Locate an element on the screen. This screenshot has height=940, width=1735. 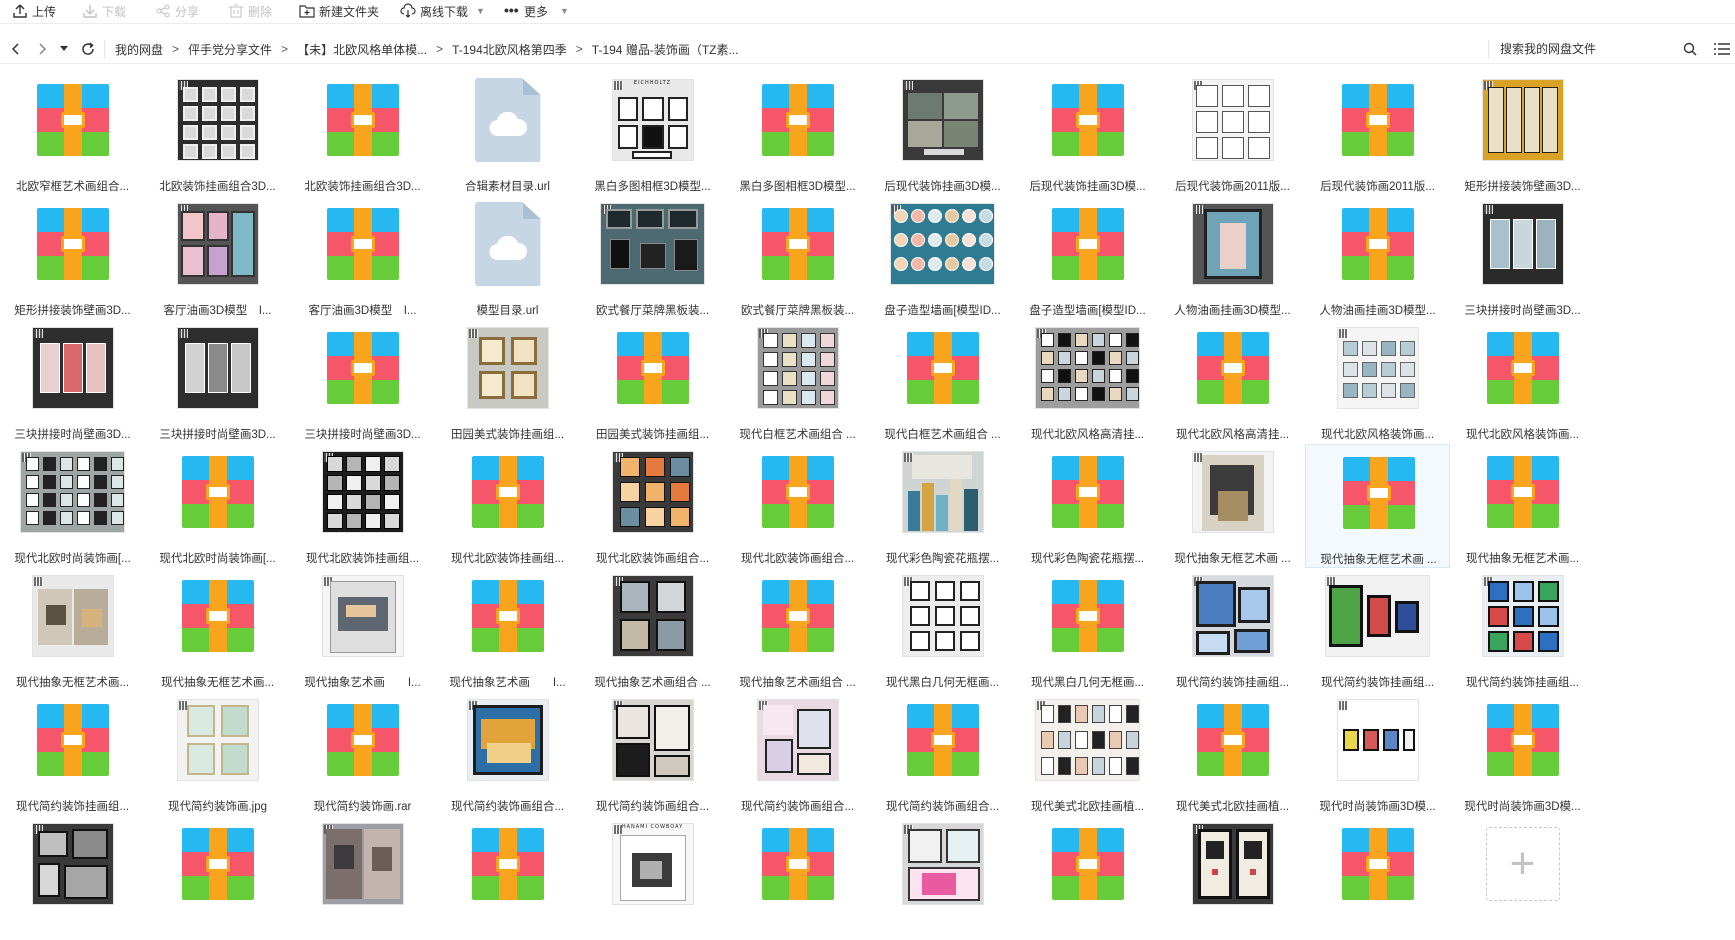
share-button: 分享 is located at coordinates (177, 11).